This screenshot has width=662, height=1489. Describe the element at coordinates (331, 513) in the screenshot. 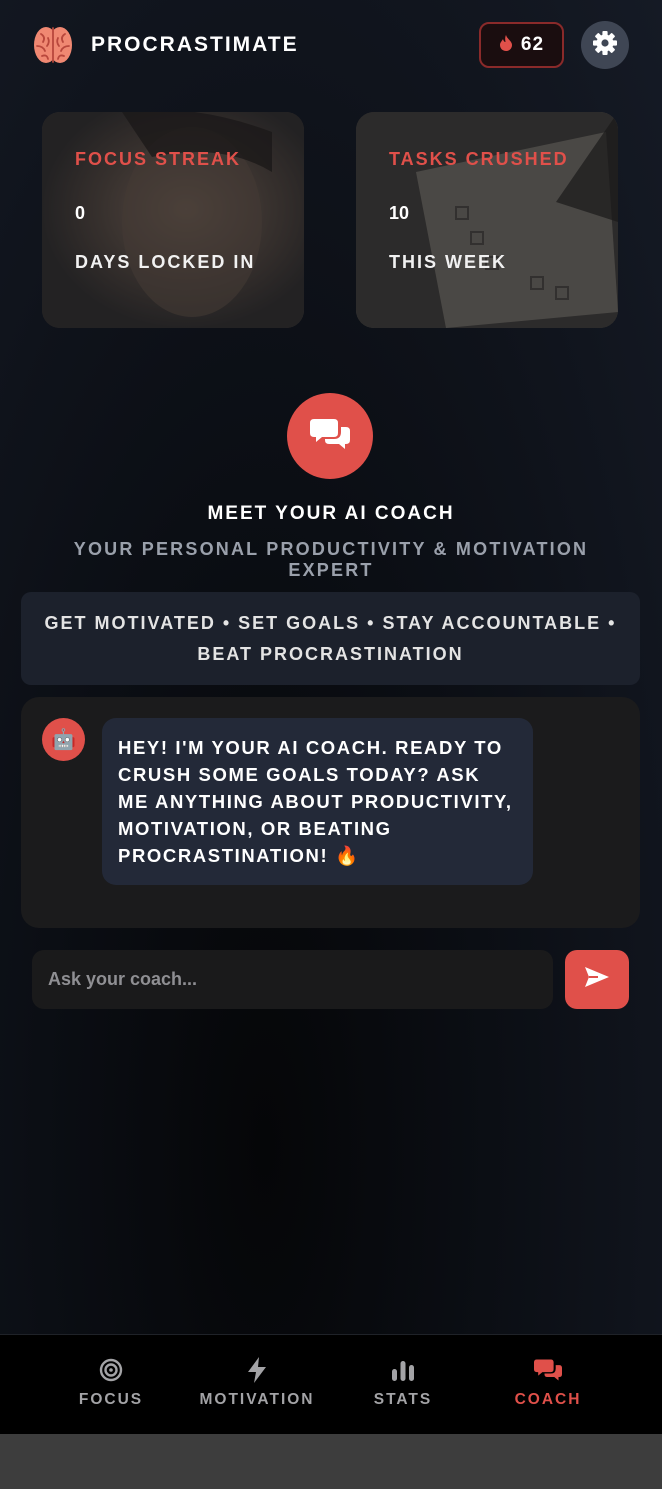

I see `coach-title: MEET YOUR AI COACH` at that location.